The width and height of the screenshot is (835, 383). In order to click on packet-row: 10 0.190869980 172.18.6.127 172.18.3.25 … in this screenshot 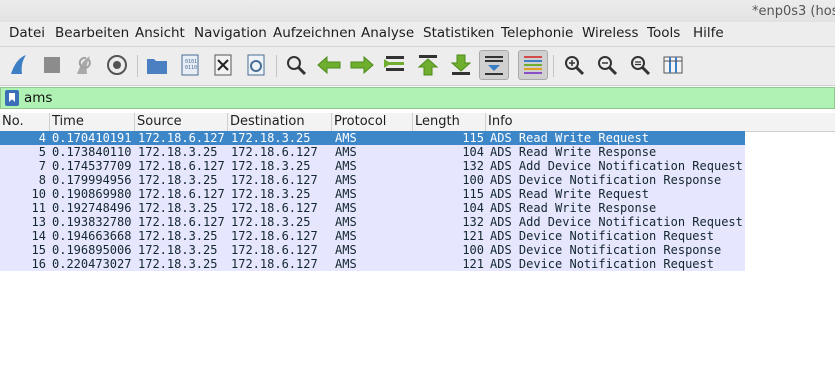, I will do `click(372, 194)`.